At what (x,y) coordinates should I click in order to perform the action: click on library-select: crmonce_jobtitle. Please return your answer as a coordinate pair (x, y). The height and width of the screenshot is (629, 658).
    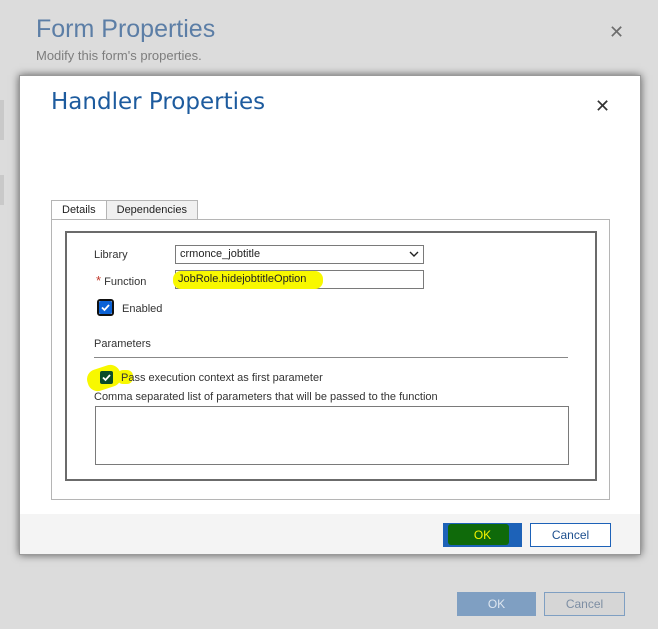
    Looking at the image, I should click on (299, 254).